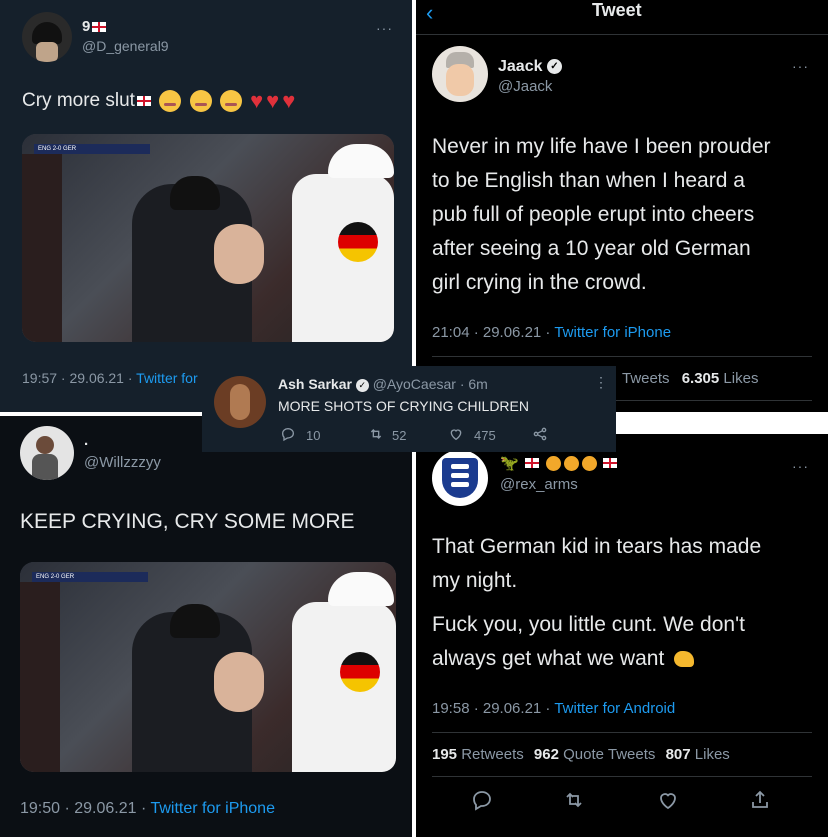 The image size is (828, 837). I want to click on author-handle: @Willzzzyy, so click(122, 462).